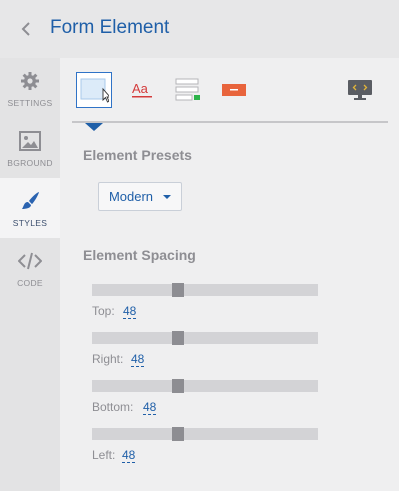 The height and width of the screenshot is (491, 399). I want to click on form-fields-icon, so click(187, 89).